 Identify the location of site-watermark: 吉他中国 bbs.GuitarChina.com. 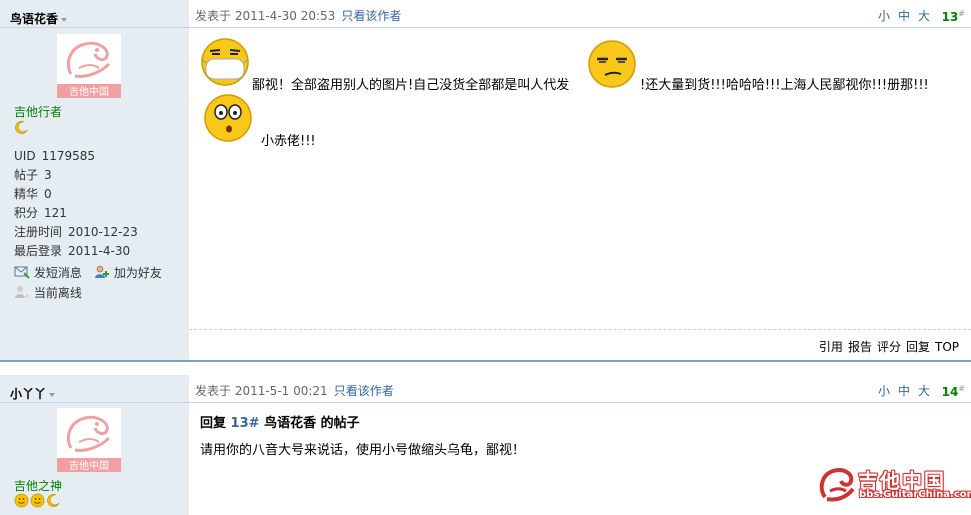
(894, 485).